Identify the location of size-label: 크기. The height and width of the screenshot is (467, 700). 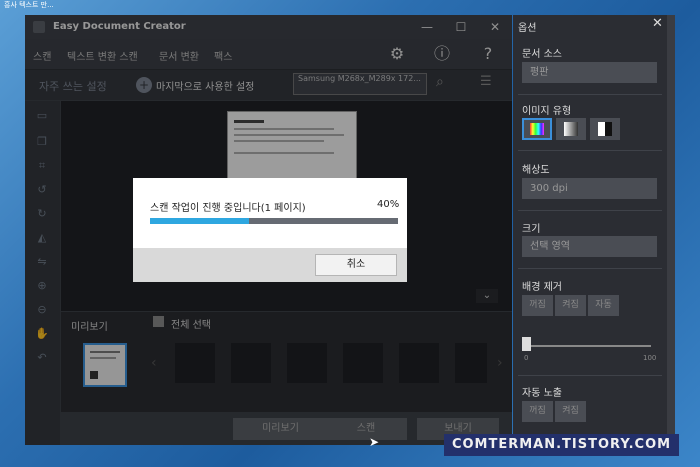
(531, 229).